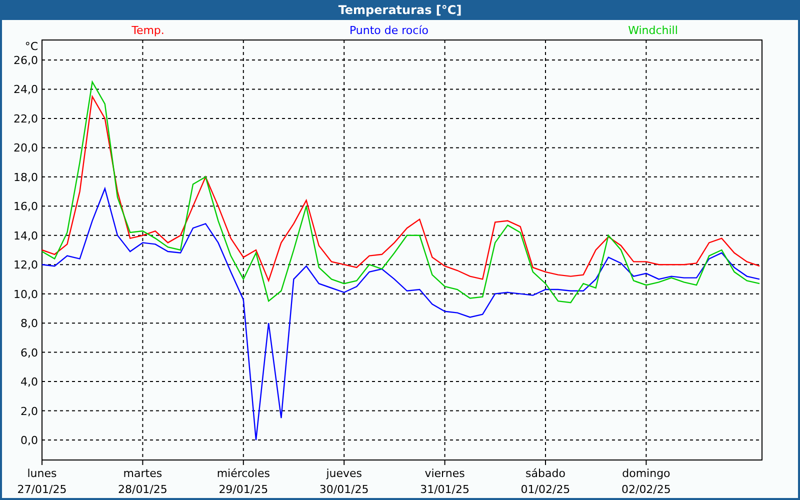  What do you see at coordinates (445, 481) in the screenshot?
I see `tick-label: viernes 31/01/25` at bounding box center [445, 481].